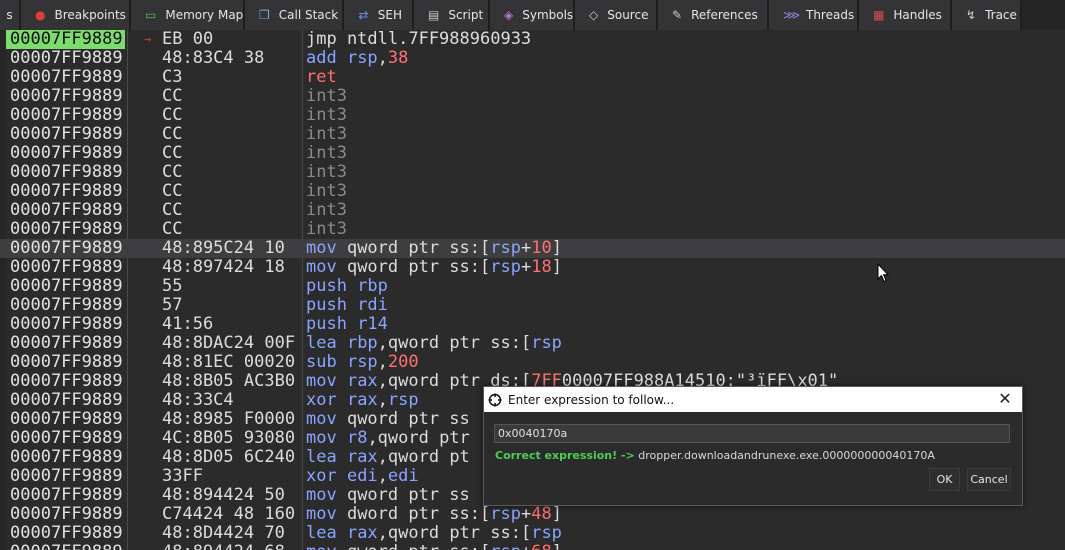  What do you see at coordinates (905, 15) in the screenshot?
I see `tab-handles: ▦ Handles` at bounding box center [905, 15].